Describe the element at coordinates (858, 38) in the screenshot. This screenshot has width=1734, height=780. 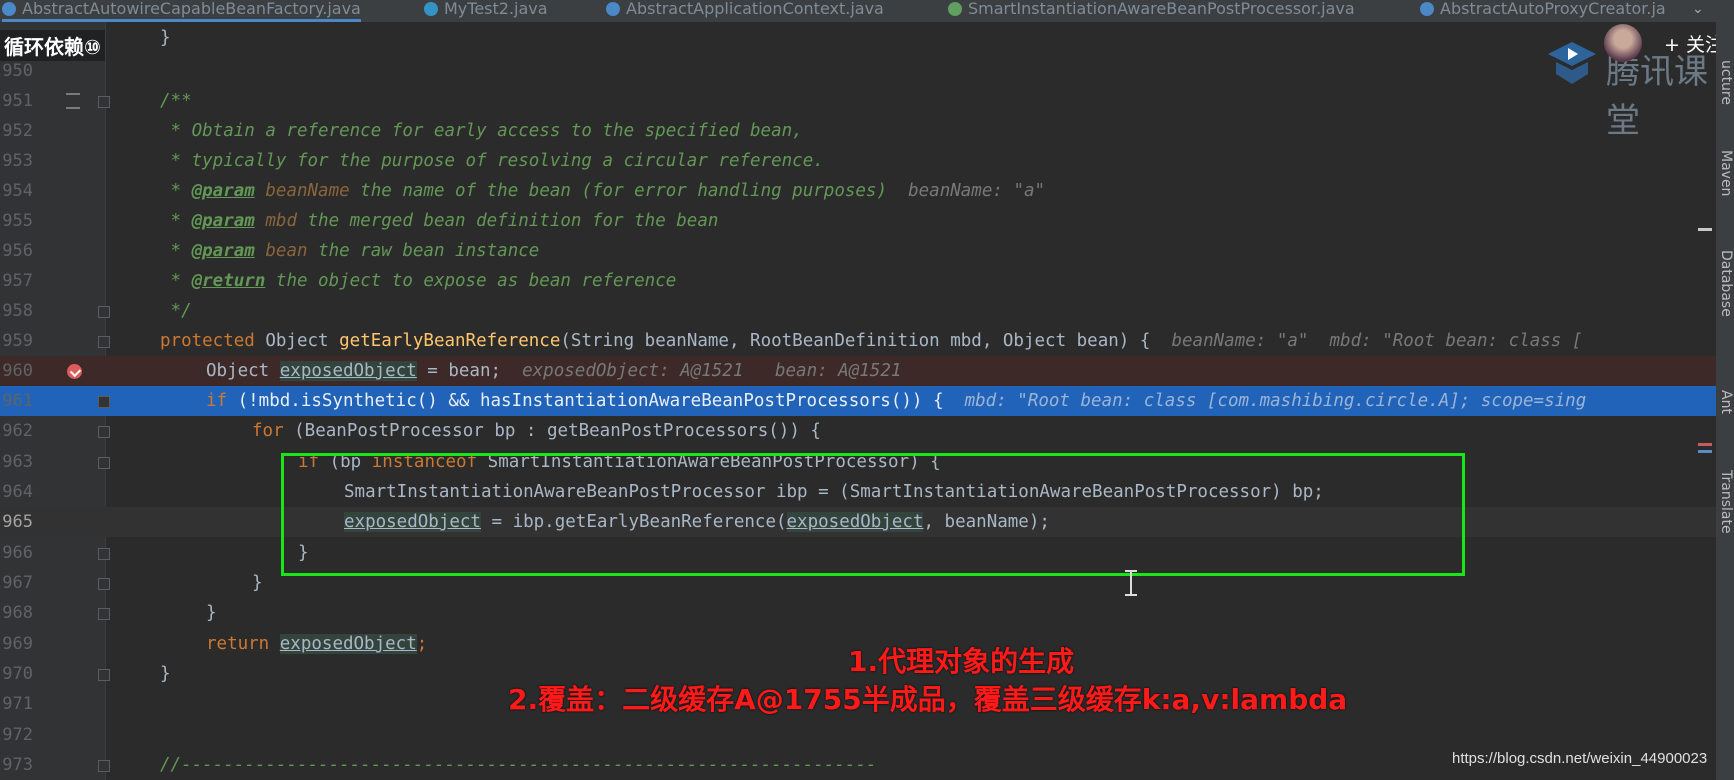
I see `code-line: }` at that location.